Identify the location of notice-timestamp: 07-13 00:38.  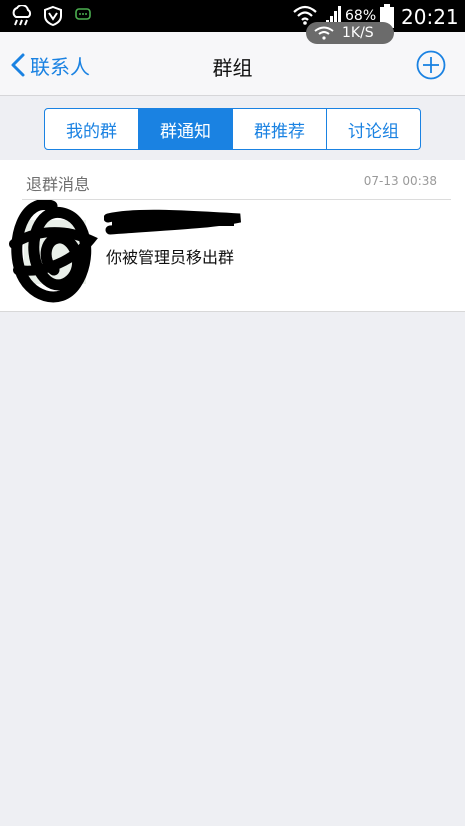
(400, 181).